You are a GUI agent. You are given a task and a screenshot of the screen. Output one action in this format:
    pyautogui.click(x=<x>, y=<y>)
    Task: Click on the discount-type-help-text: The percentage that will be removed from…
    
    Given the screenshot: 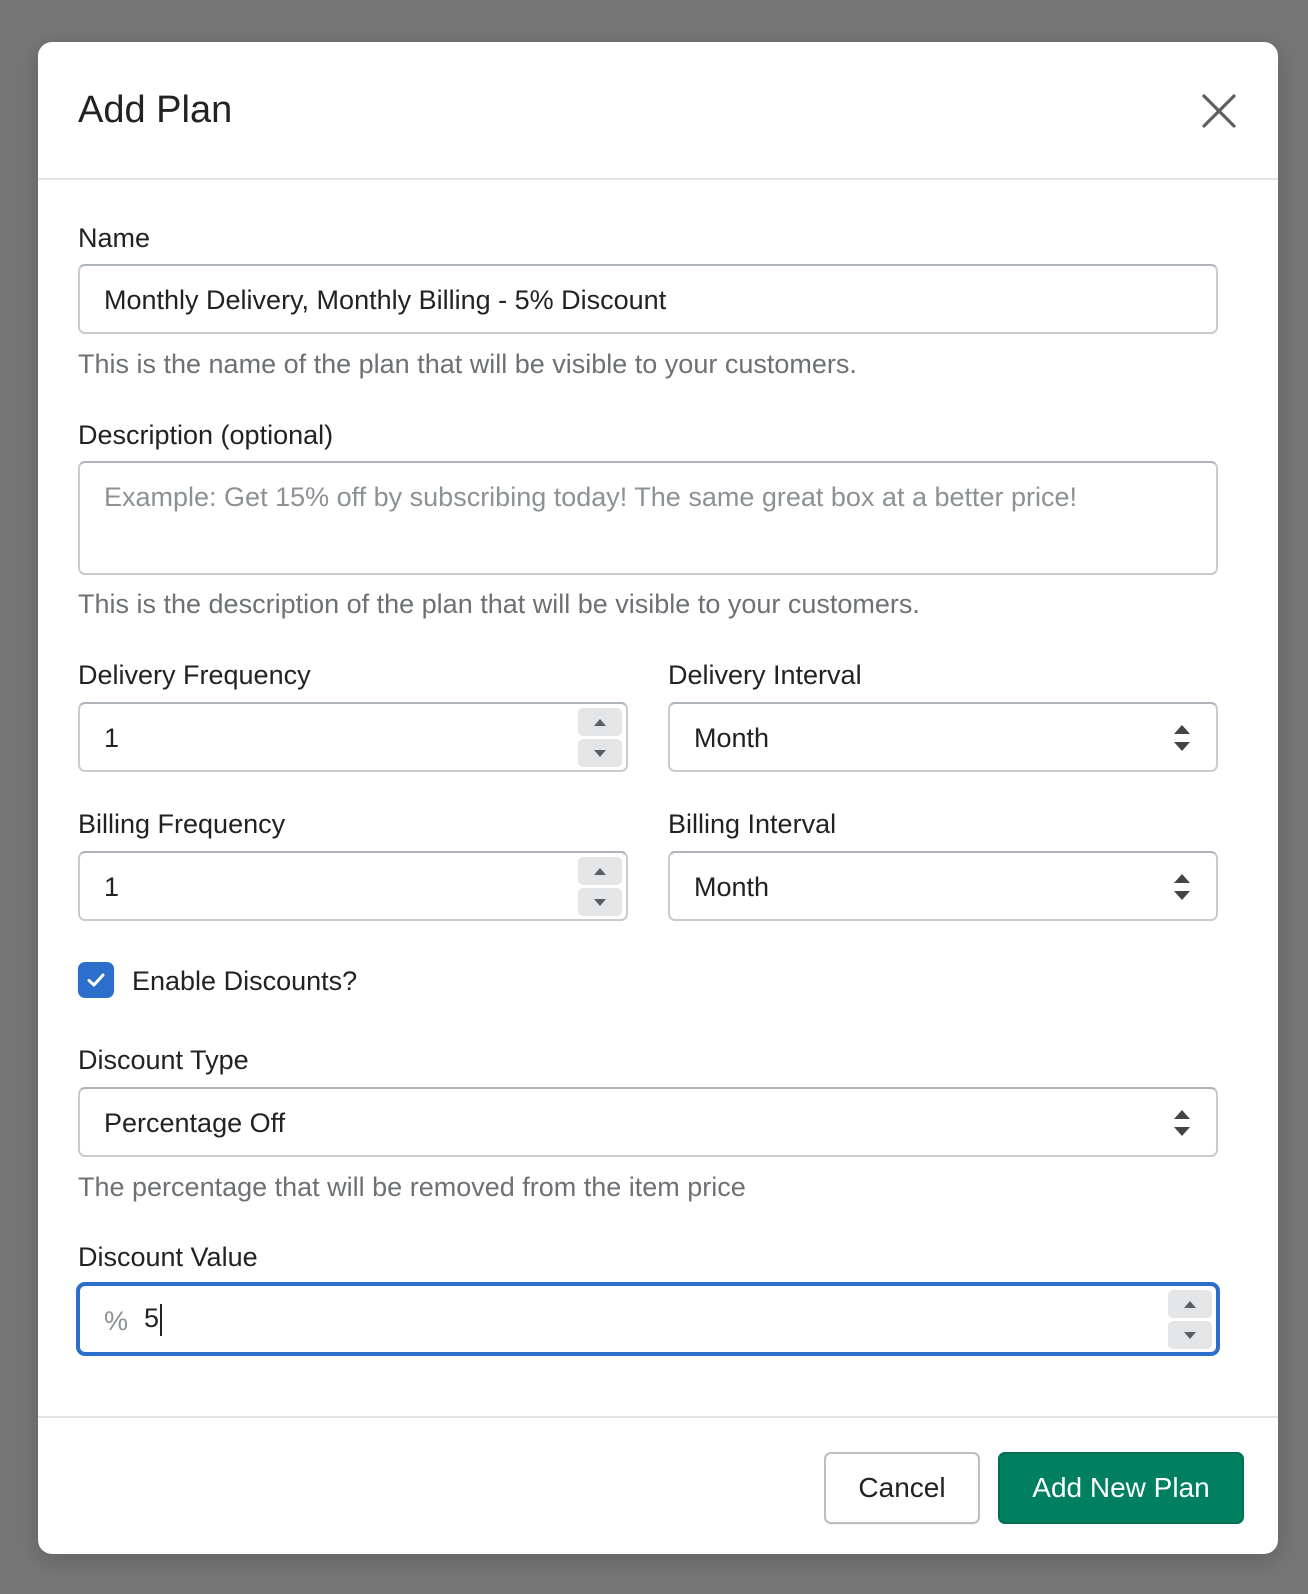 What is the action you would take?
    pyautogui.click(x=412, y=1187)
    